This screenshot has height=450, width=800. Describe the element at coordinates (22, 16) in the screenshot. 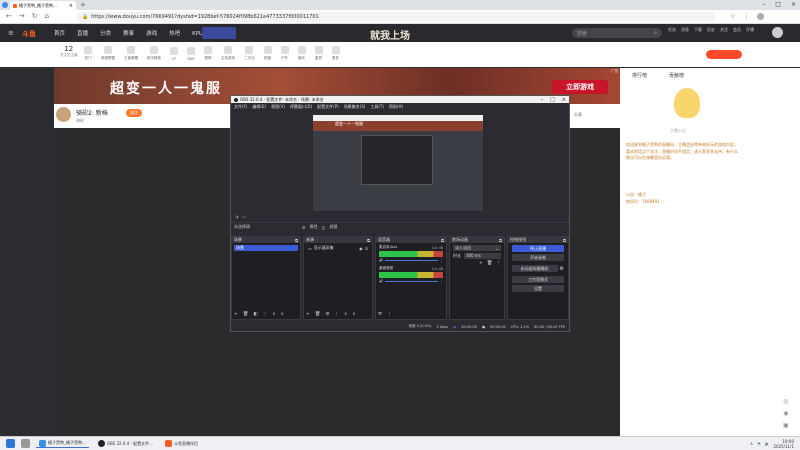

I see `forward-icon: →` at that location.